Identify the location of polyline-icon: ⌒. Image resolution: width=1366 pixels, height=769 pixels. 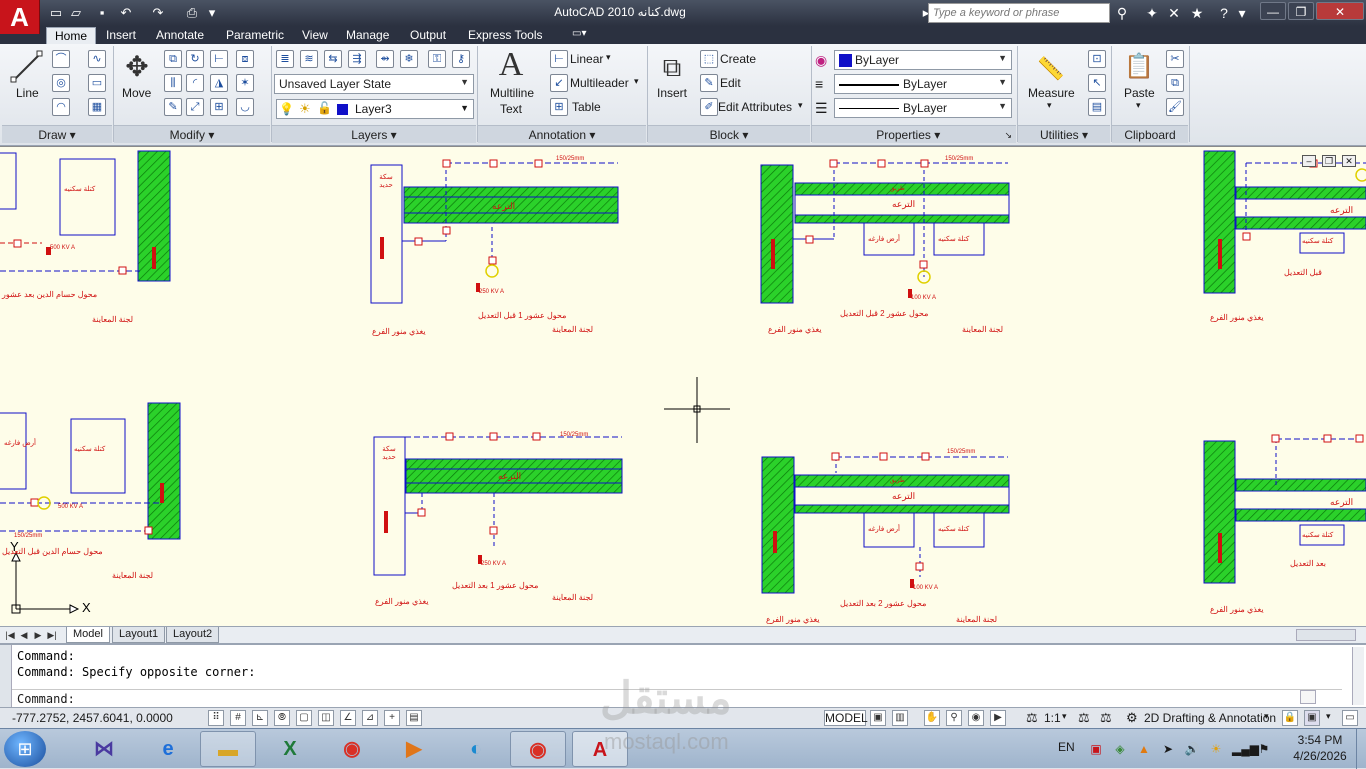
(61, 59).